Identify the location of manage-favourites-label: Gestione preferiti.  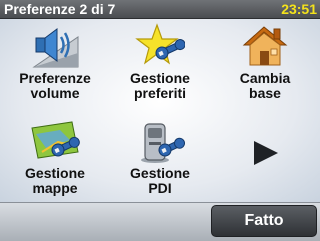
(160, 85).